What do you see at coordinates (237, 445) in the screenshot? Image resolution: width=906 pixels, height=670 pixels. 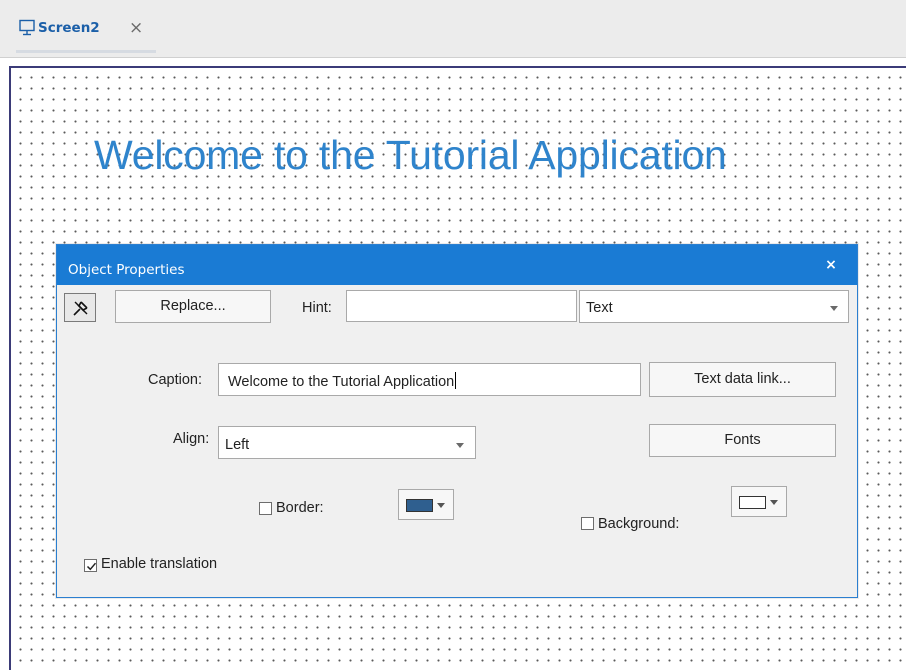 I see `align-value: Left` at bounding box center [237, 445].